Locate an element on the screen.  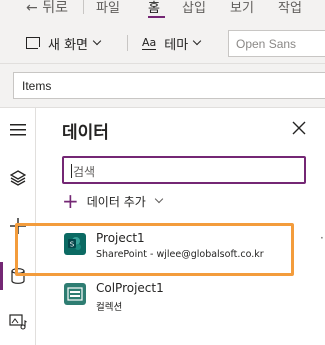
formula-bar: Items is located at coordinates (162, 86).